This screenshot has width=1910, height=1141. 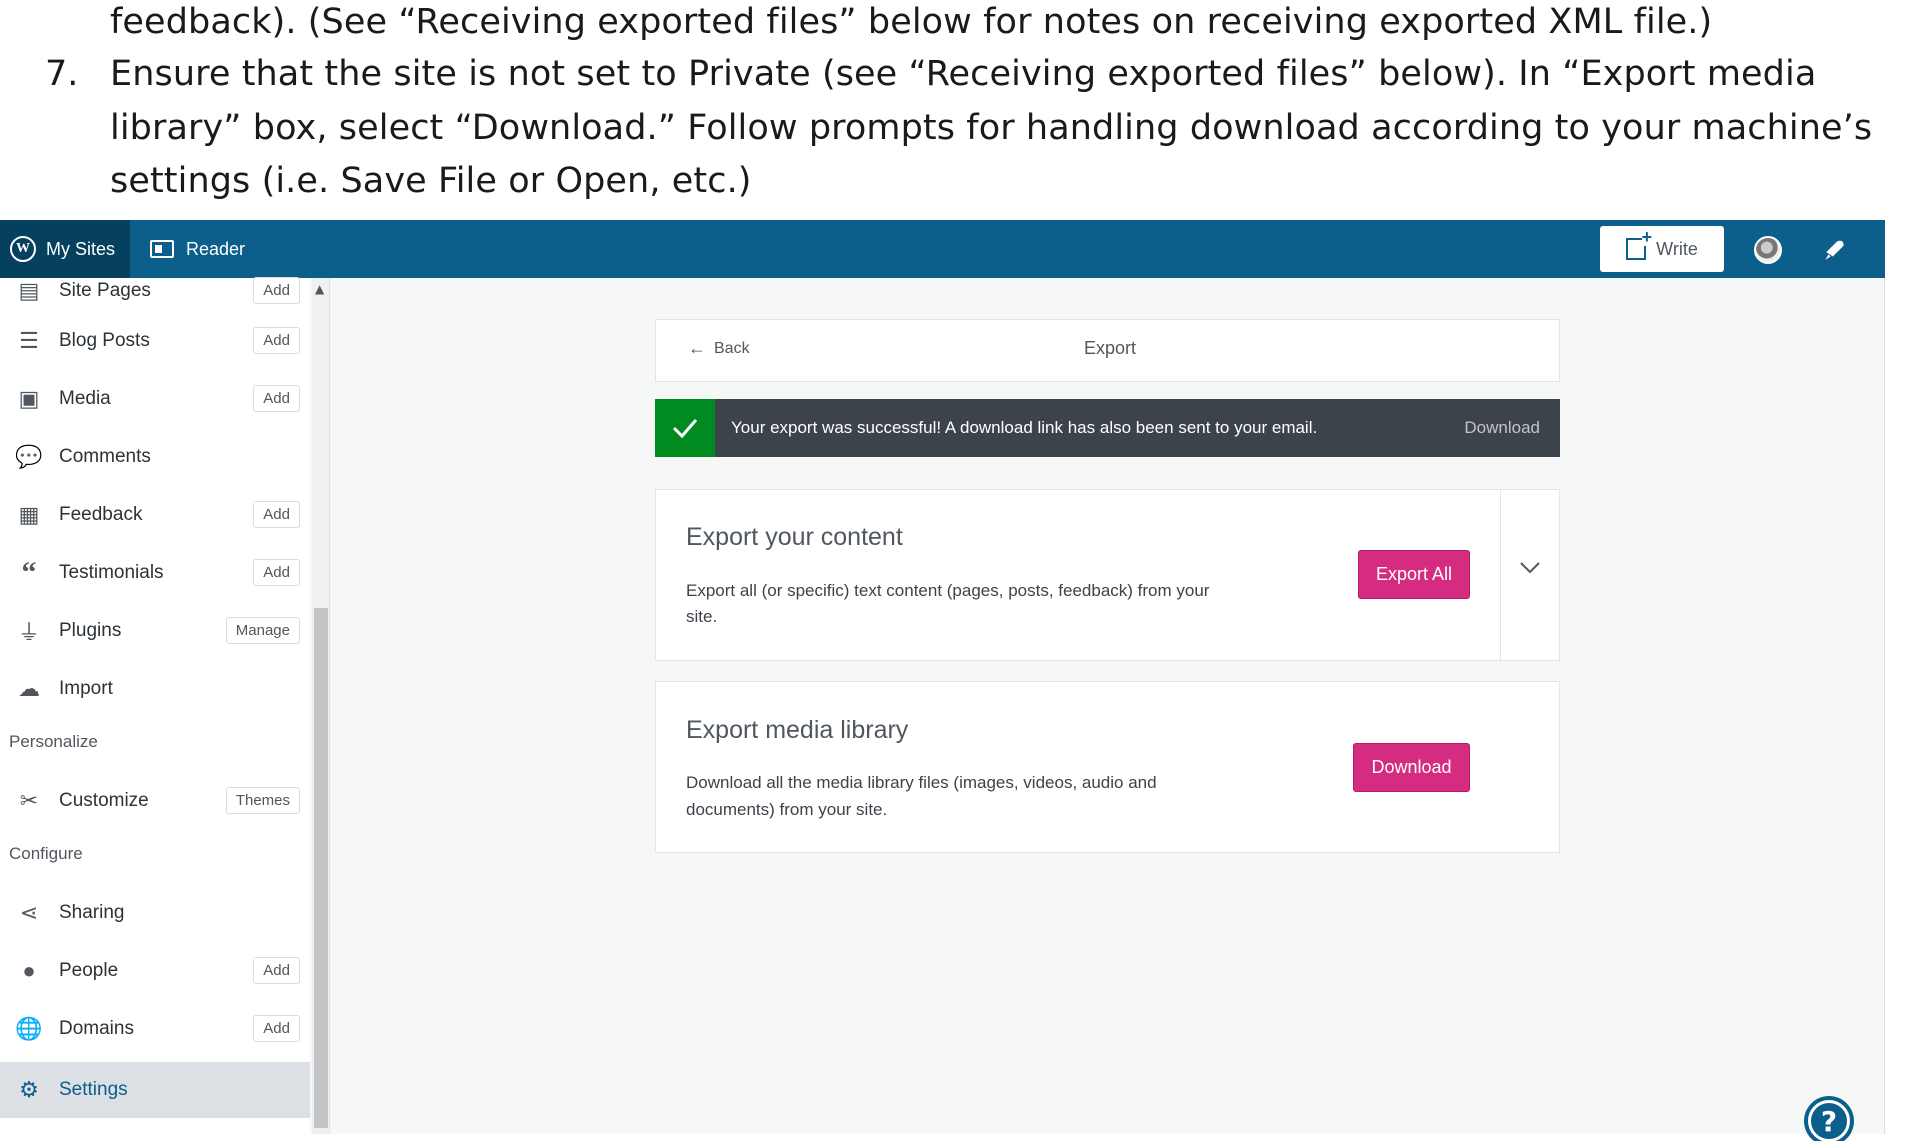 I want to click on sidebar-item-label: Plugins, so click(x=90, y=630).